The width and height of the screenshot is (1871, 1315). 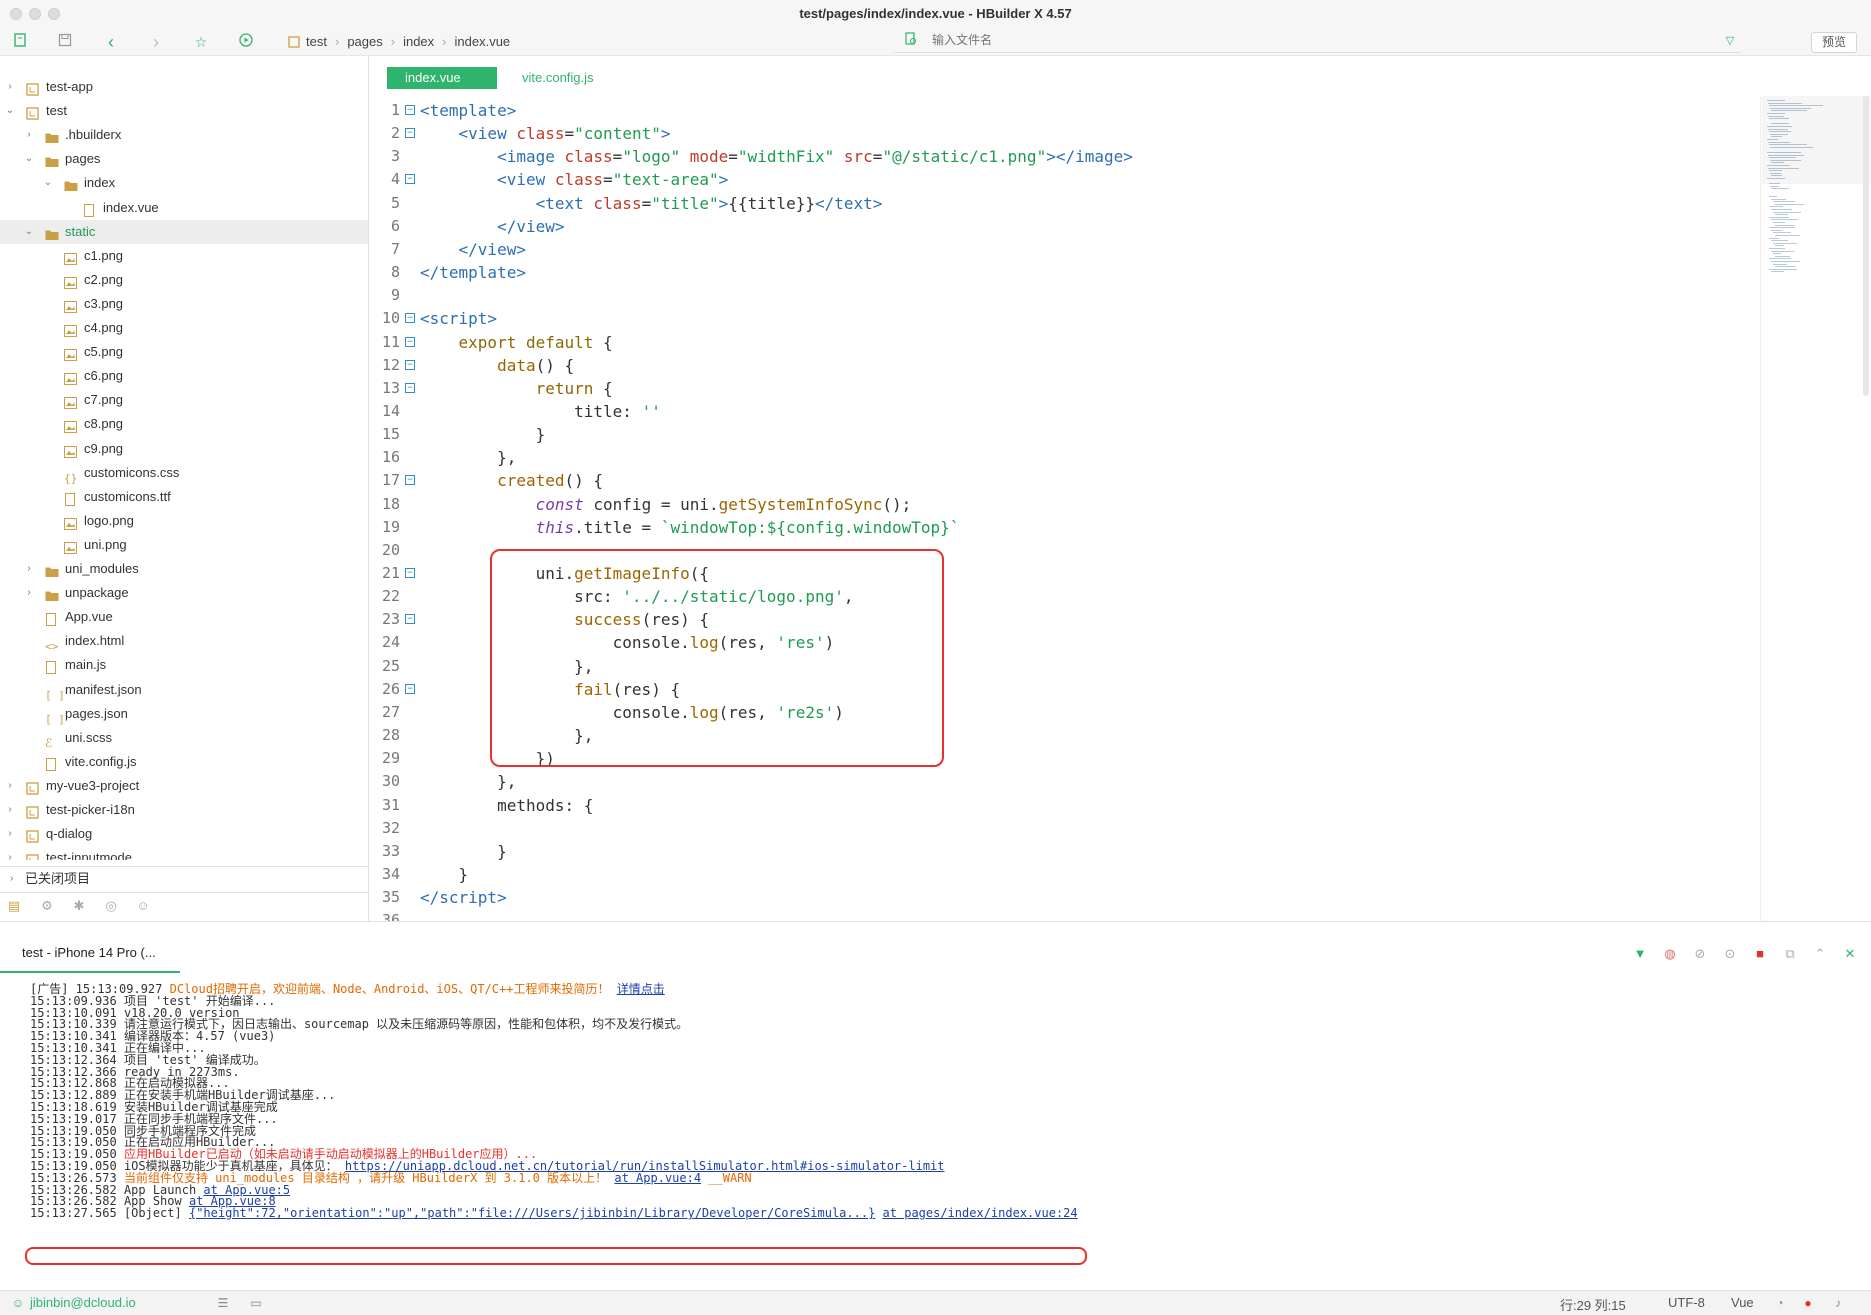 I want to click on tree-item: › uni_modules, so click(x=184, y=569).